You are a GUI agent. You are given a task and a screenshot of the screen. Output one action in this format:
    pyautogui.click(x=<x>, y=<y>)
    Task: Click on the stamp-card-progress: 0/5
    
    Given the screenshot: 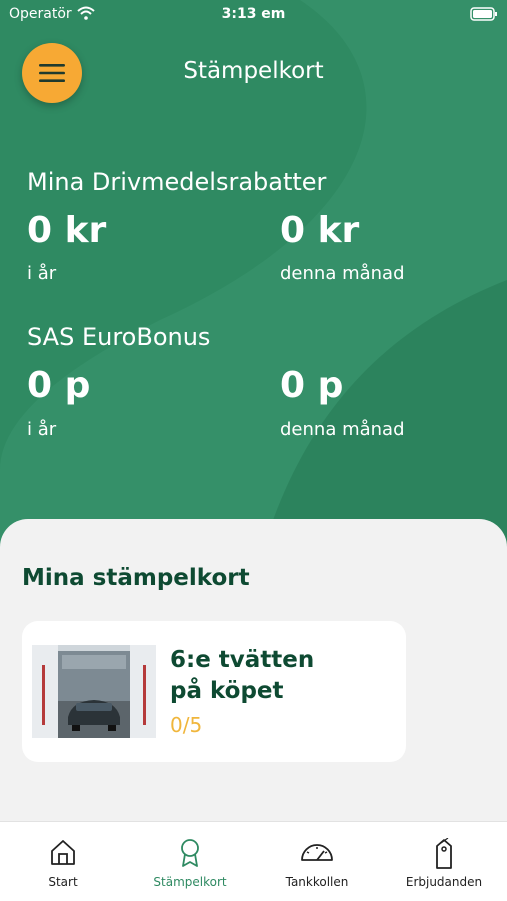 What is the action you would take?
    pyautogui.click(x=186, y=725)
    